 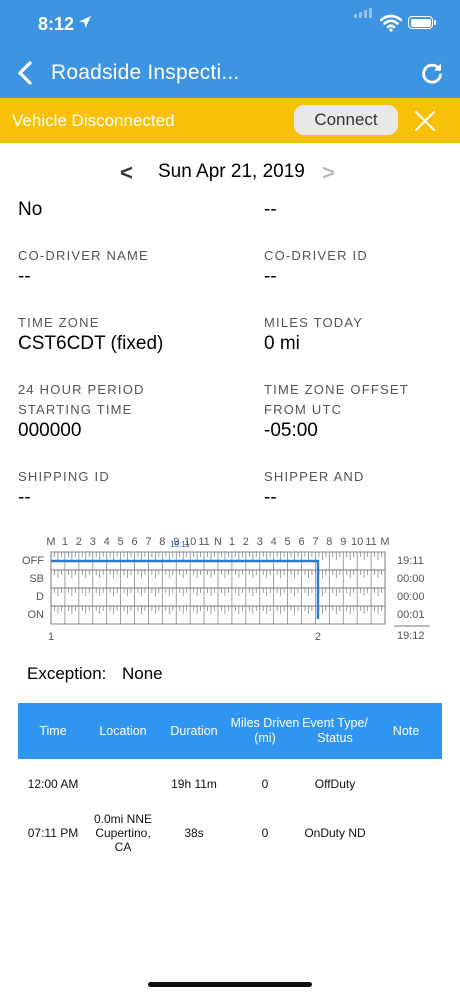 What do you see at coordinates (231, 171) in the screenshot?
I see `log-date: Sun Apr 21, 2019` at bounding box center [231, 171].